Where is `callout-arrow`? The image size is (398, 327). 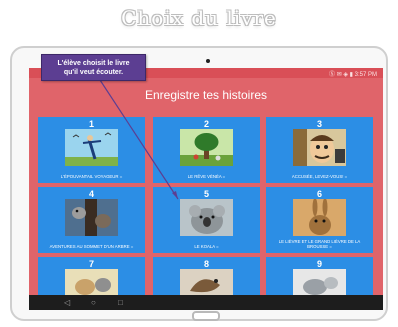
callout-arrow is located at coordinates (139, 139).